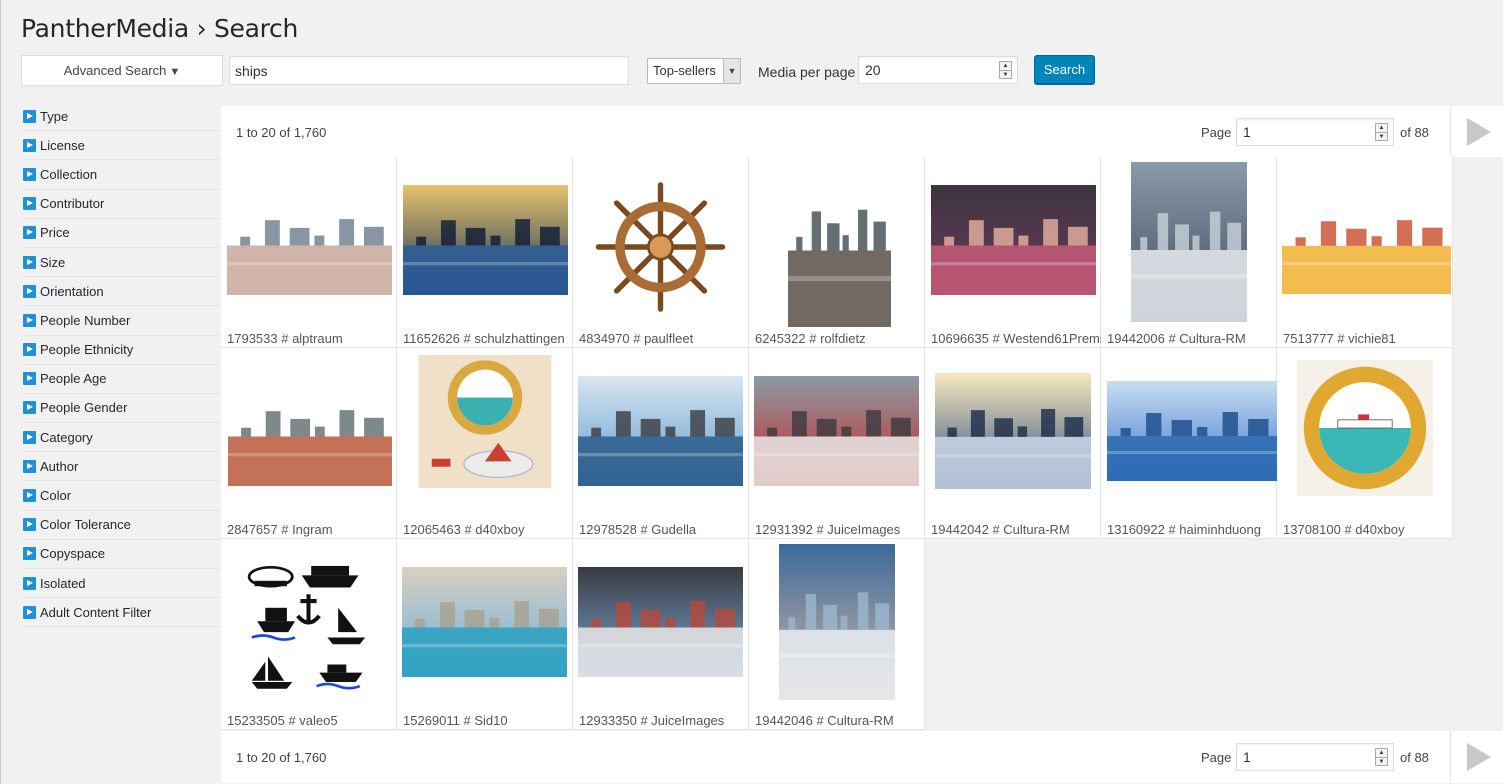 The width and height of the screenshot is (1503, 784). I want to click on filter-item: License, so click(121, 146).